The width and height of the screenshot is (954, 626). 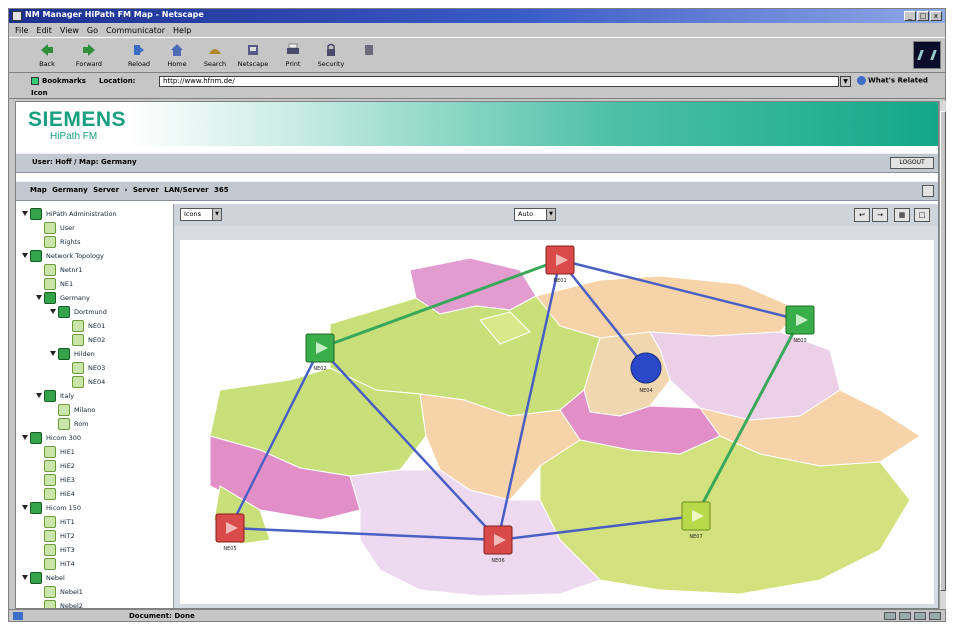 What do you see at coordinates (89, 56) in the screenshot?
I see `forward-button: Forward` at bounding box center [89, 56].